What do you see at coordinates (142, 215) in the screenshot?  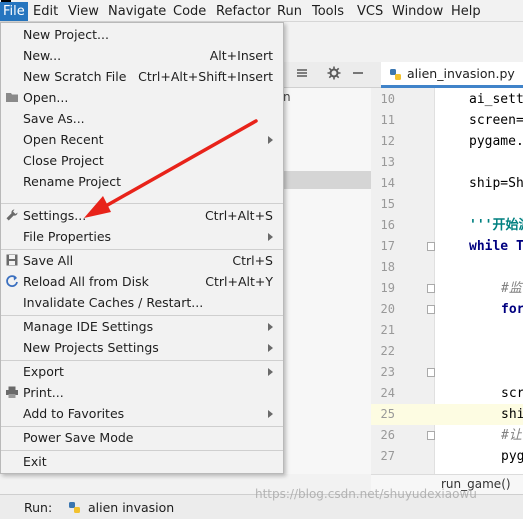 I see `menu-item-settings: Settings... Ctrl+Alt+S` at bounding box center [142, 215].